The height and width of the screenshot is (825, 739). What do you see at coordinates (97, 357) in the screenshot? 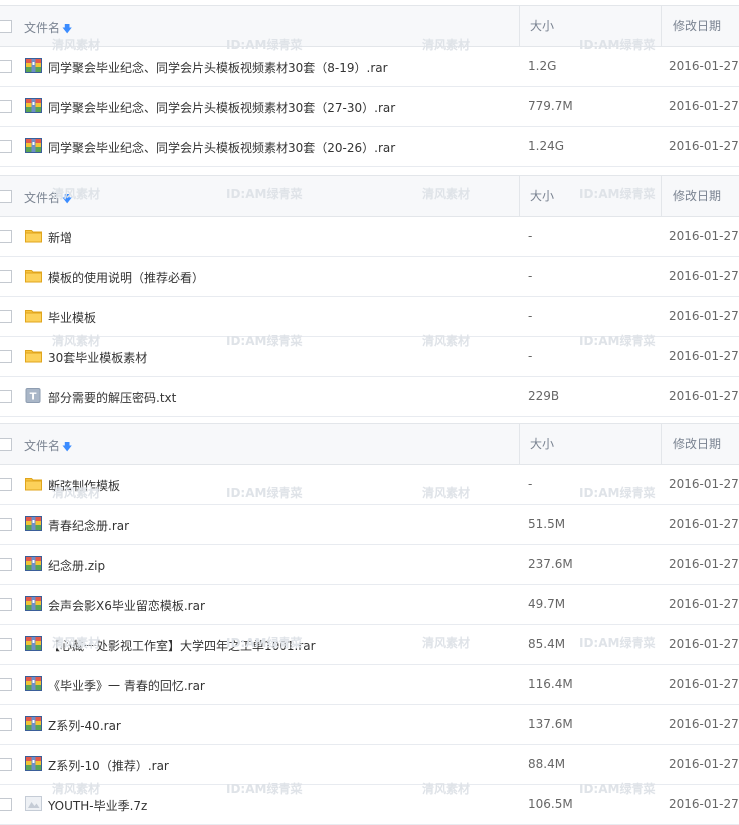
I see `file-name: 30套毕业模板素材` at bounding box center [97, 357].